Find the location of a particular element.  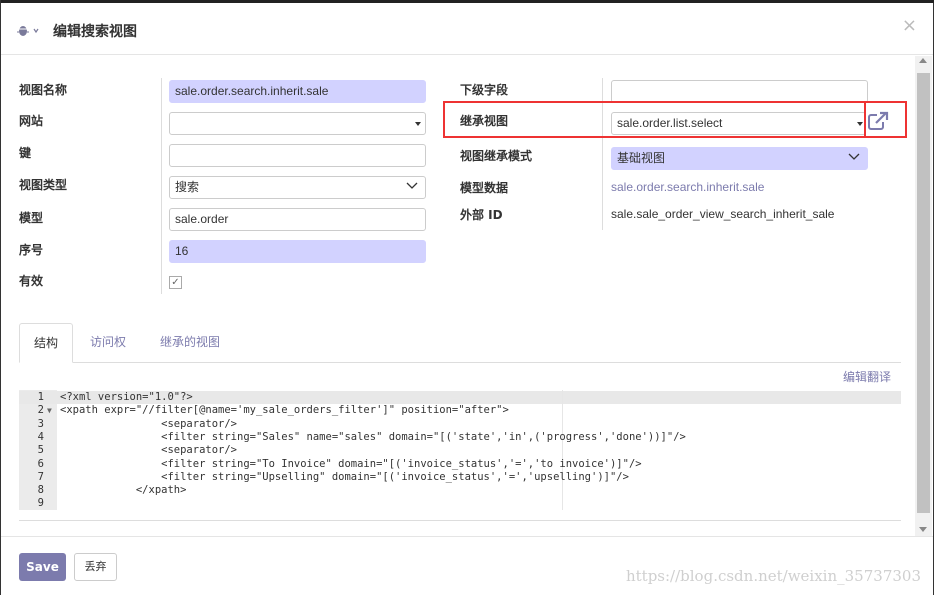

scroll-down-arrow-icon is located at coordinates (923, 529).